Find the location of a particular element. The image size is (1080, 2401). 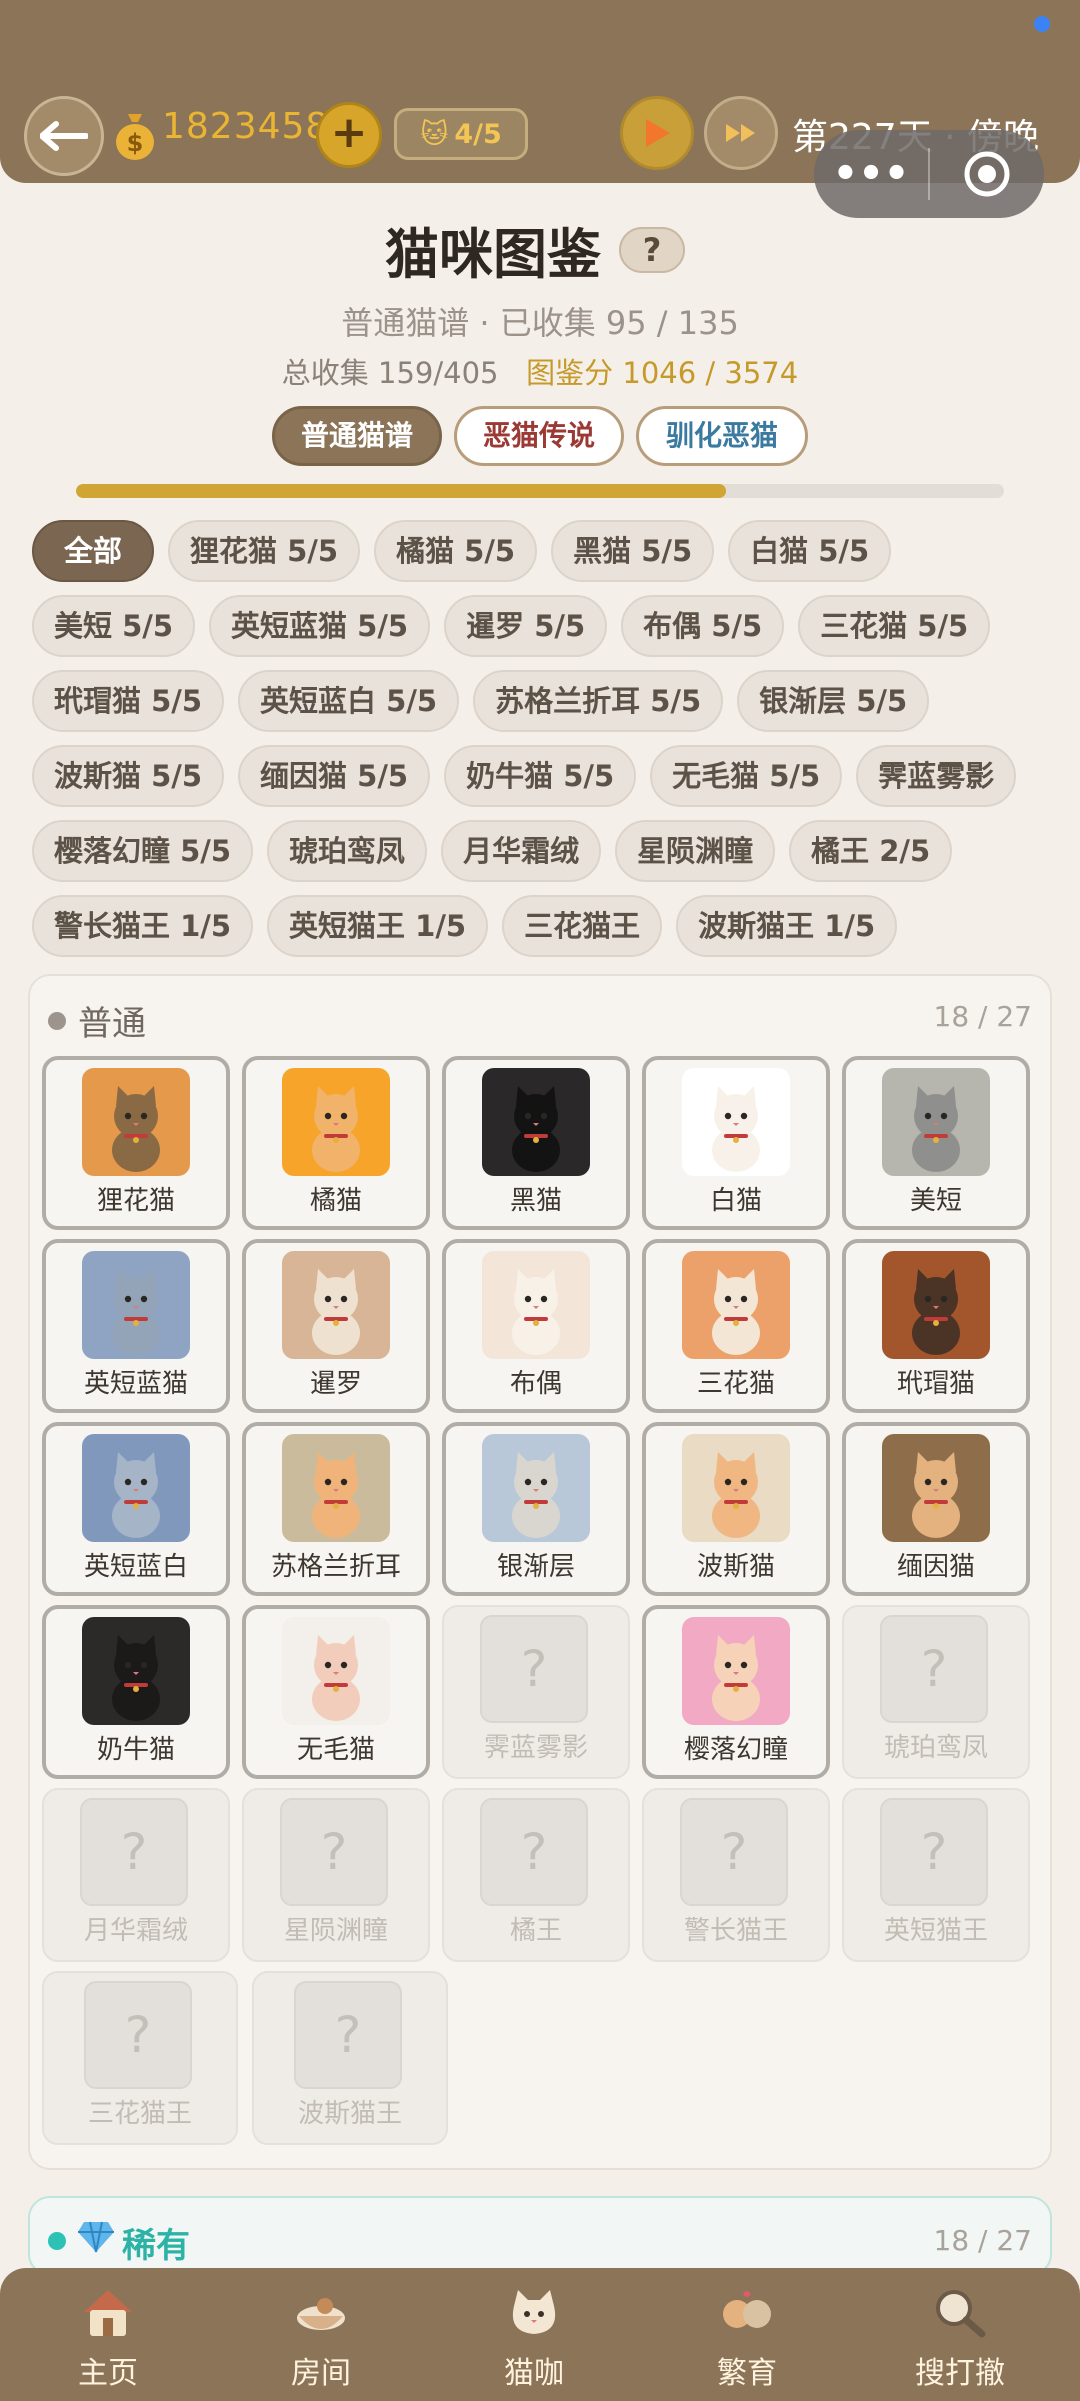

filter-chip: 霁蓝雾影 is located at coordinates (936, 776).